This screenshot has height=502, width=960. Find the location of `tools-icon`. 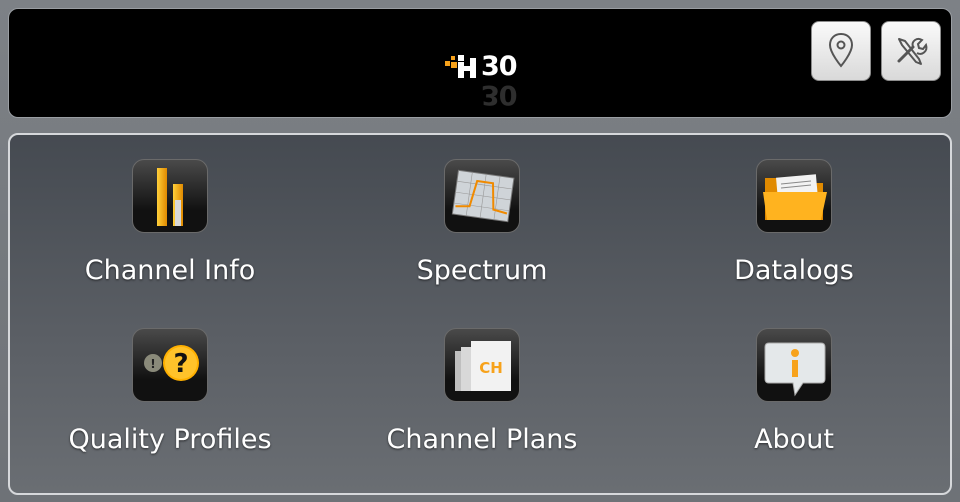

tools-icon is located at coordinates (912, 51).